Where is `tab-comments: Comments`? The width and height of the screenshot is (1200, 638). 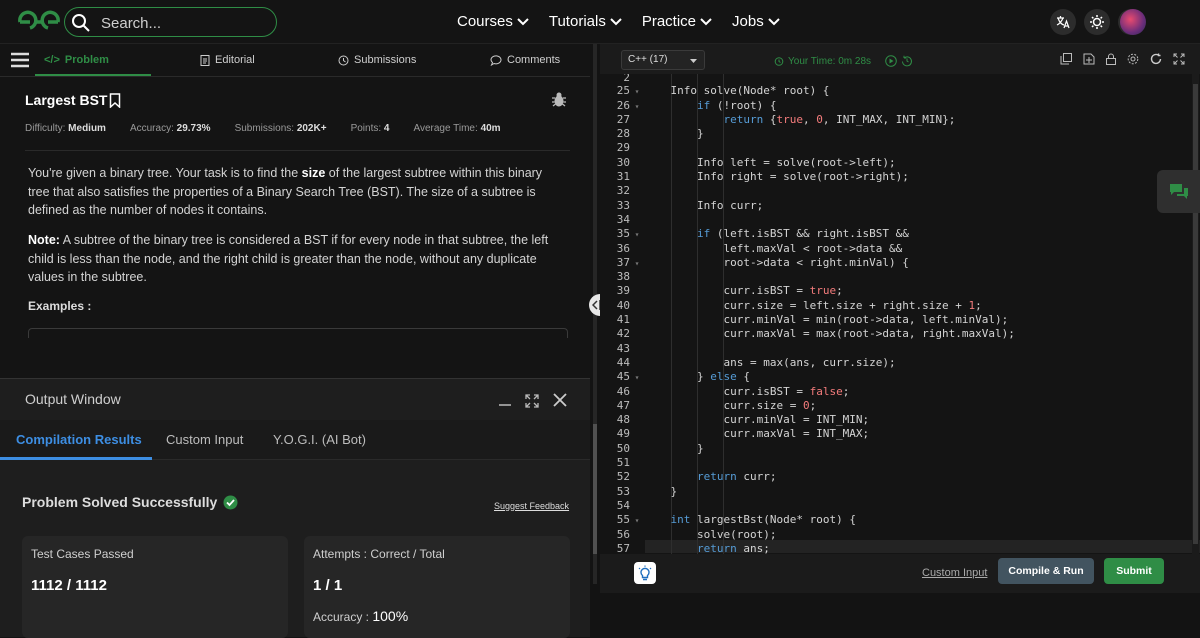 tab-comments: Comments is located at coordinates (525, 60).